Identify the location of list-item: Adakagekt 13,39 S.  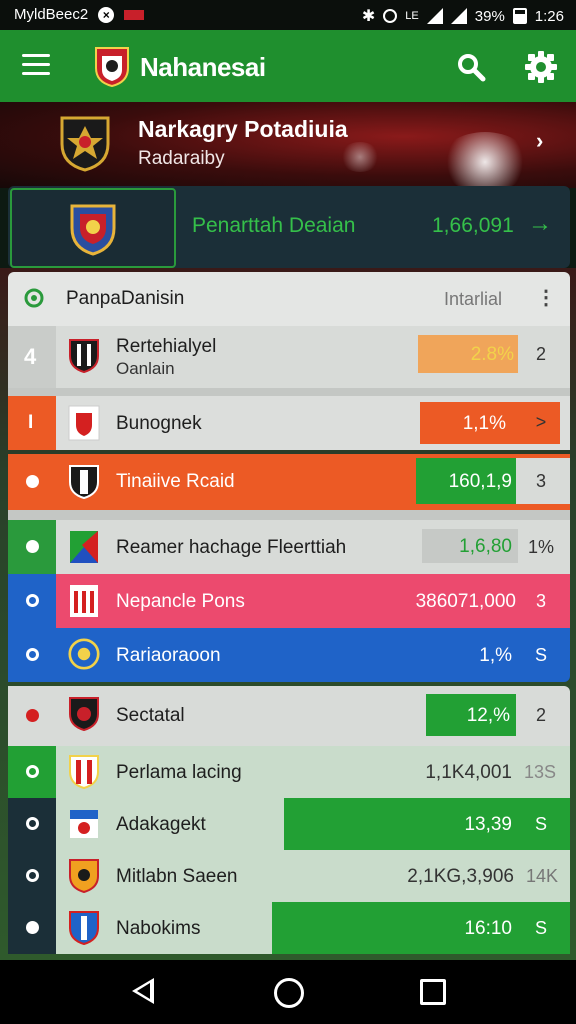
(289, 824).